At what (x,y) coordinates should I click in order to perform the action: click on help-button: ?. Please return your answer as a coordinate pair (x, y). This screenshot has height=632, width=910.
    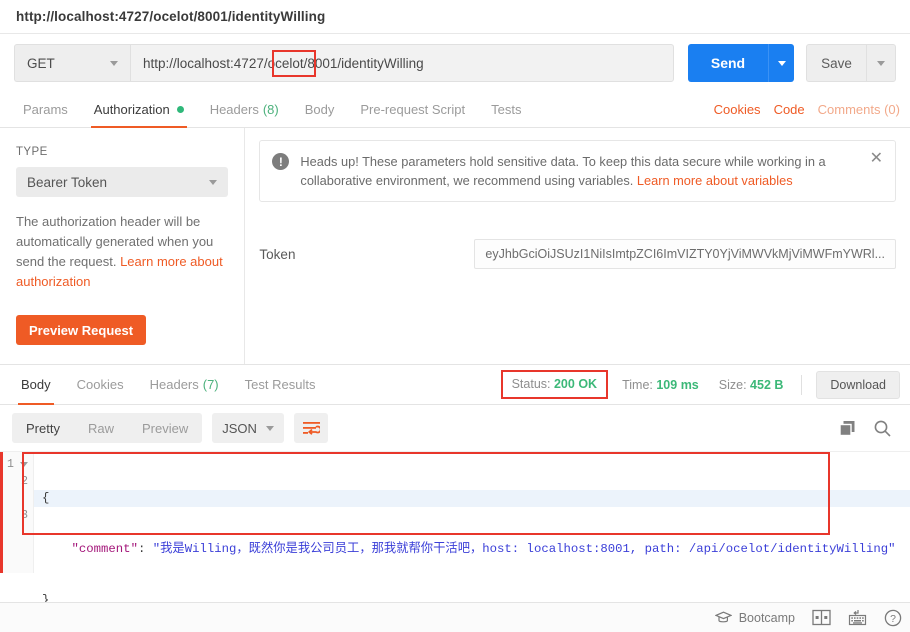
    Looking at the image, I should click on (893, 618).